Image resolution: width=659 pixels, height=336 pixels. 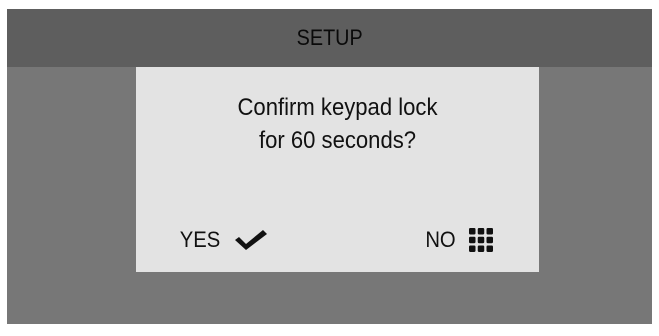 What do you see at coordinates (200, 239) in the screenshot?
I see `yes-label: YES` at bounding box center [200, 239].